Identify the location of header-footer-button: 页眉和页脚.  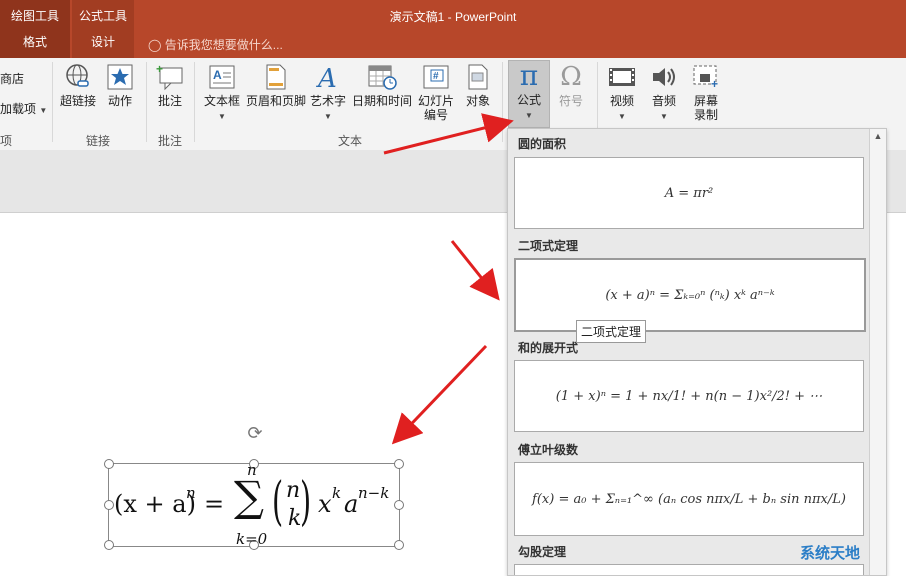
(276, 85).